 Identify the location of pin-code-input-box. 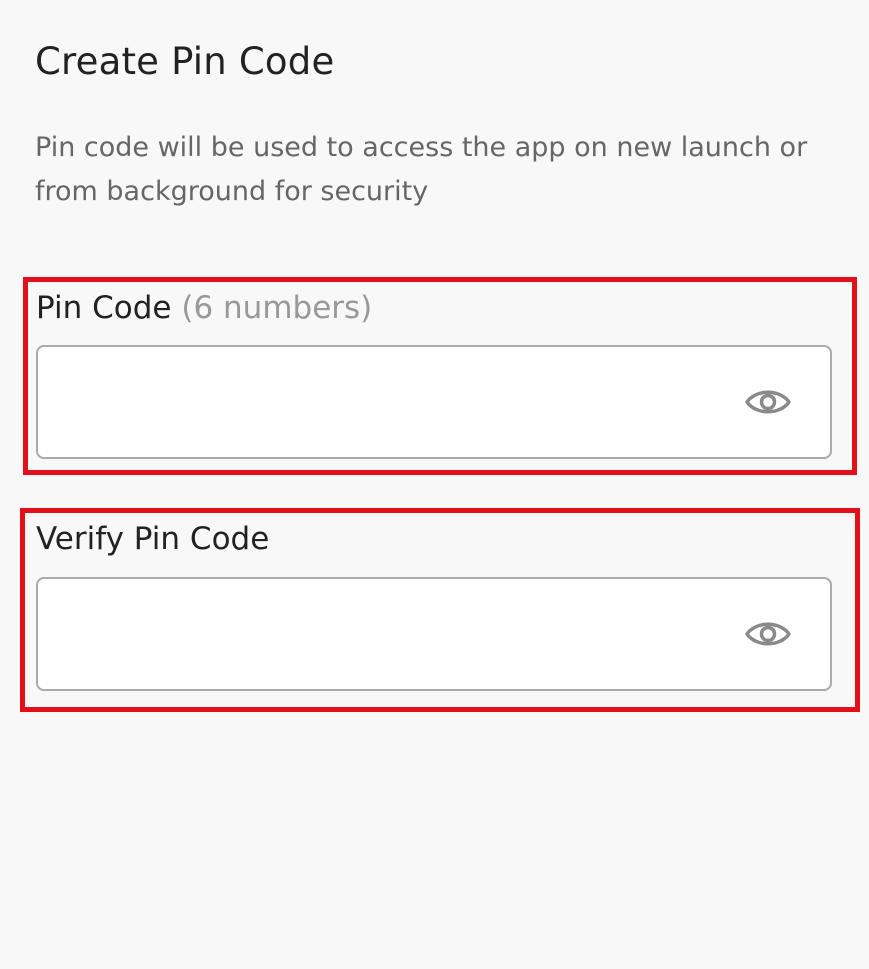
(434, 402).